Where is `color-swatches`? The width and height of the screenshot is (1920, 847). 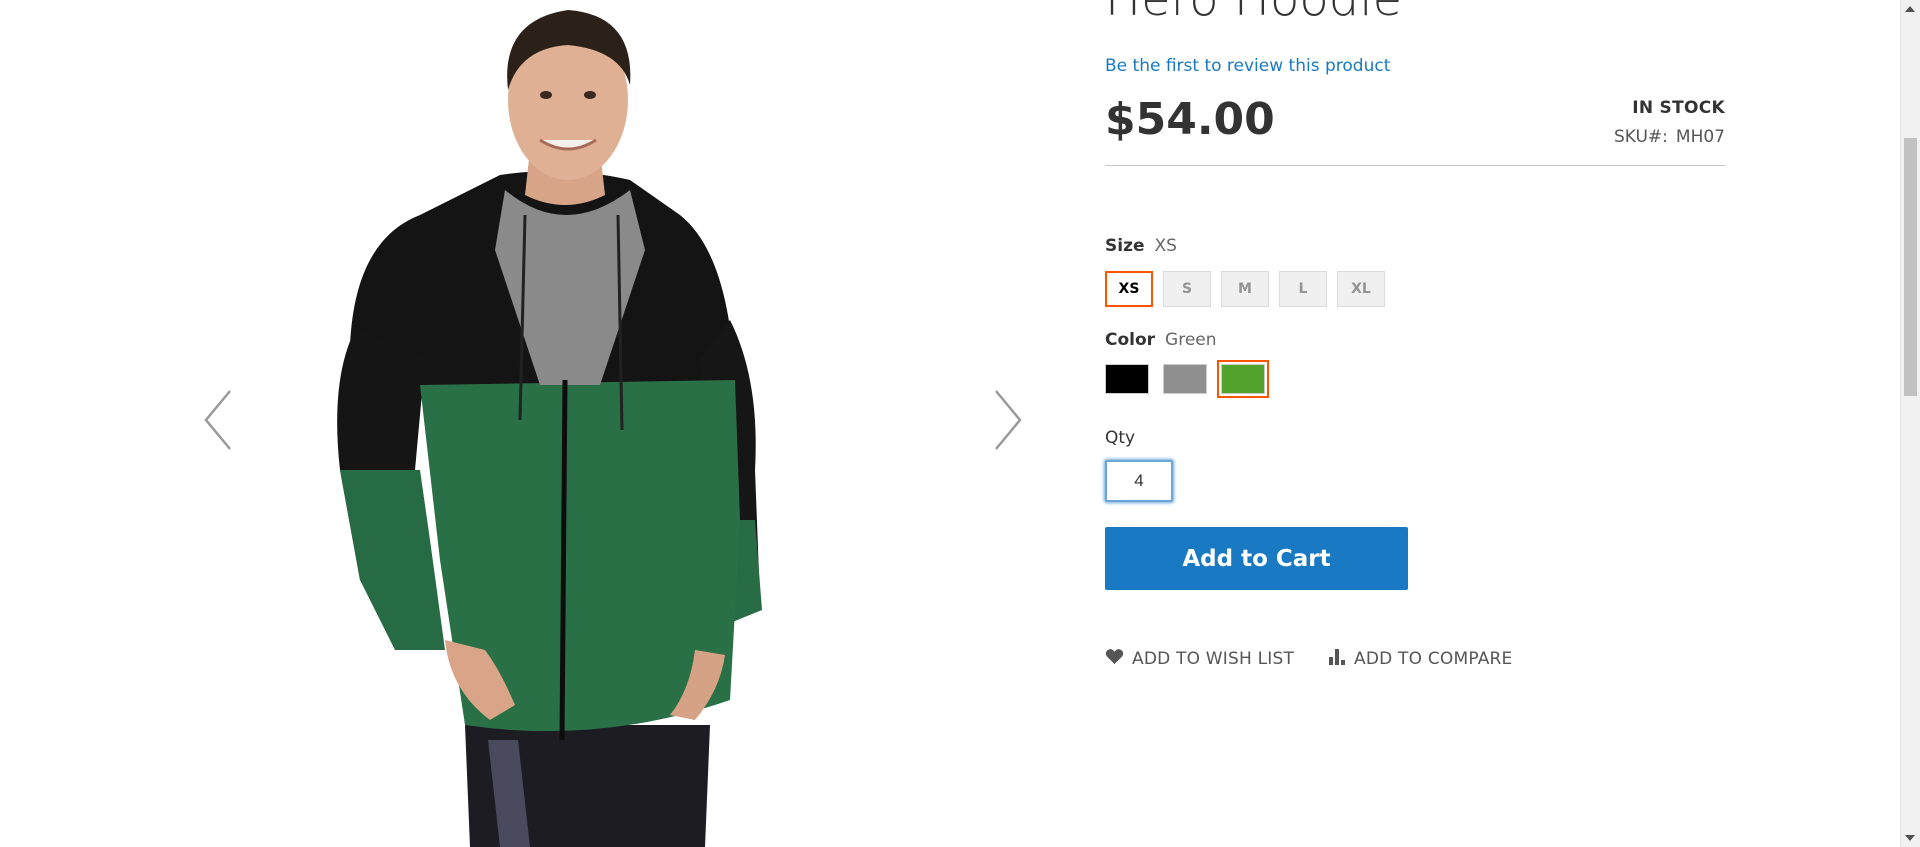 color-swatches is located at coordinates (1187, 379).